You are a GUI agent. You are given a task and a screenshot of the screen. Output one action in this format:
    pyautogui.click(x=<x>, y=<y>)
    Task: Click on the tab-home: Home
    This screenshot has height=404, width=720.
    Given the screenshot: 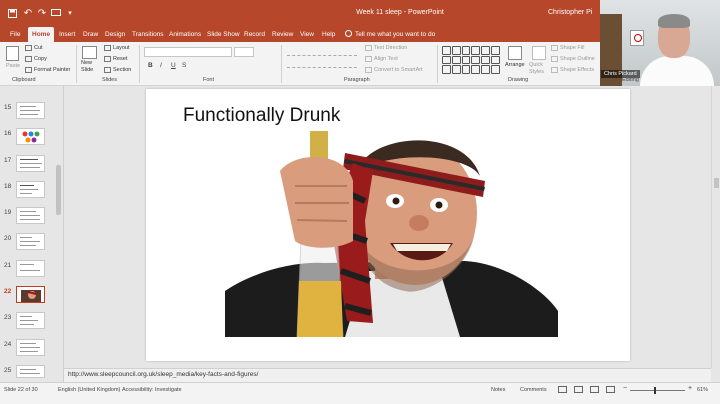 What is the action you would take?
    pyautogui.click(x=41, y=34)
    